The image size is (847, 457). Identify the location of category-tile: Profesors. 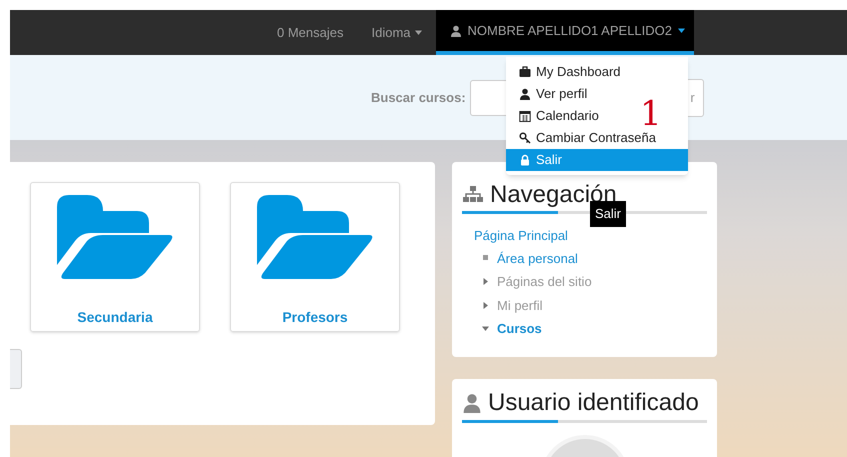
(315, 257).